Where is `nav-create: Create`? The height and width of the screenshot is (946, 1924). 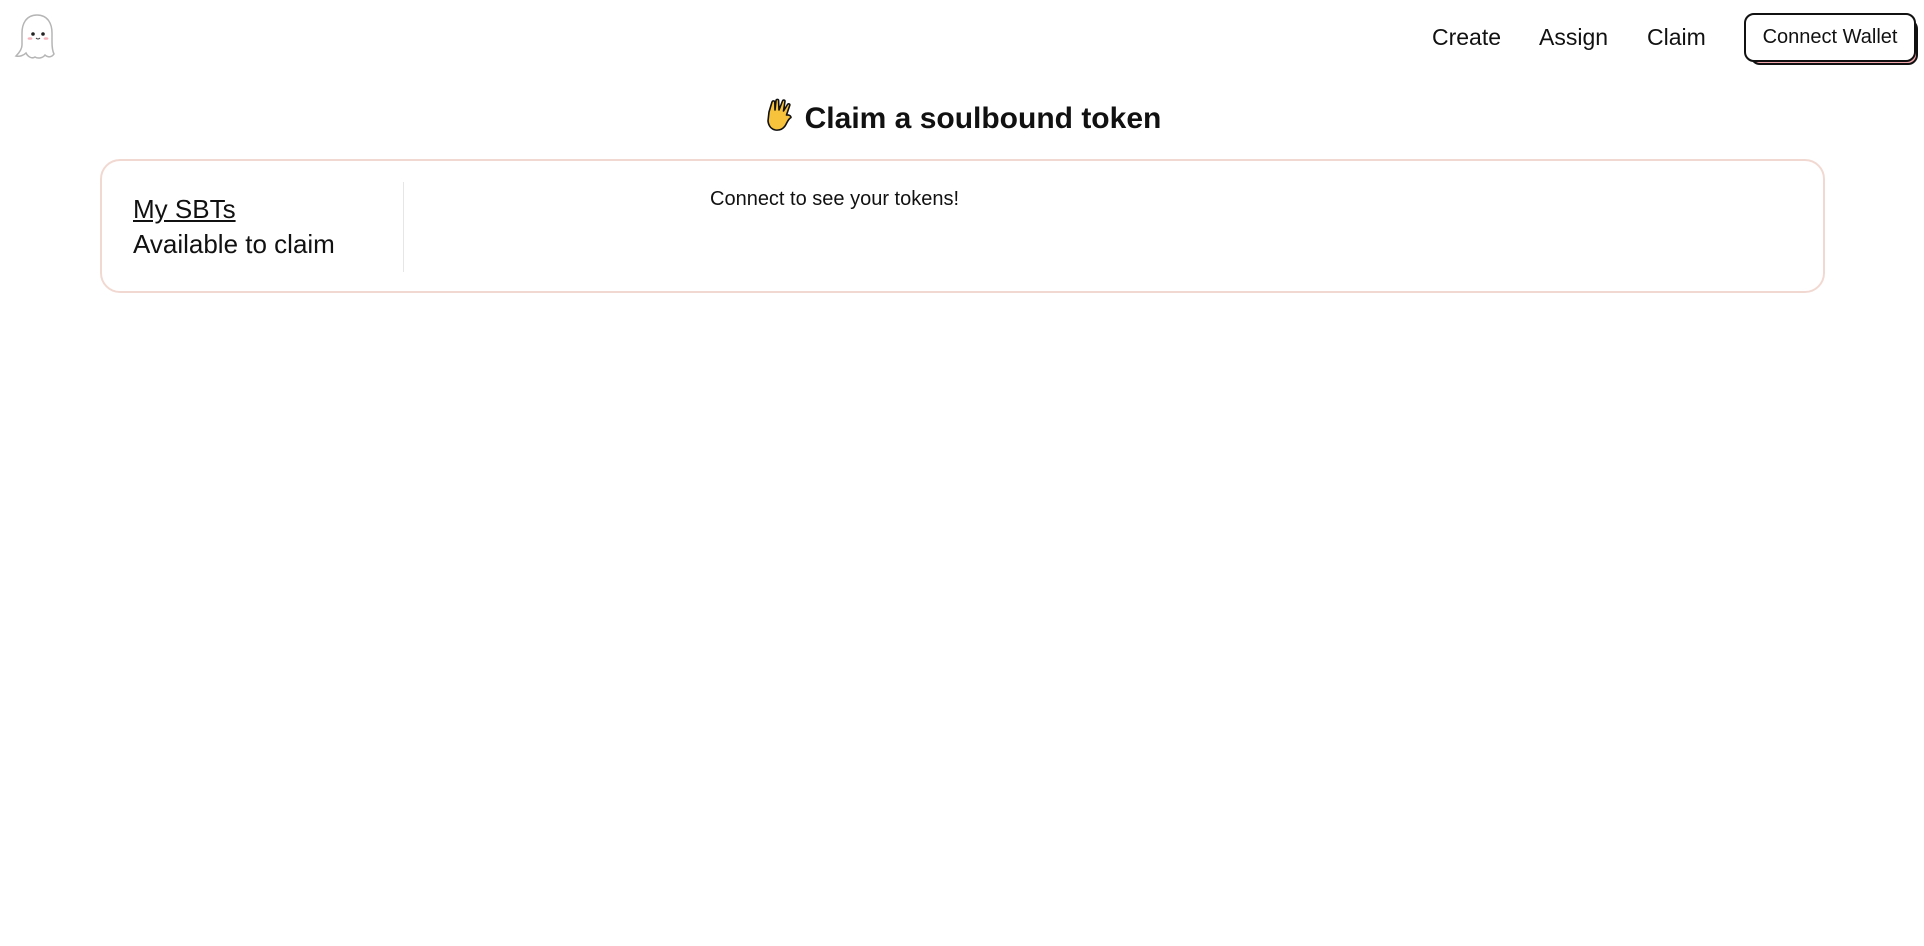 nav-create: Create is located at coordinates (1466, 37).